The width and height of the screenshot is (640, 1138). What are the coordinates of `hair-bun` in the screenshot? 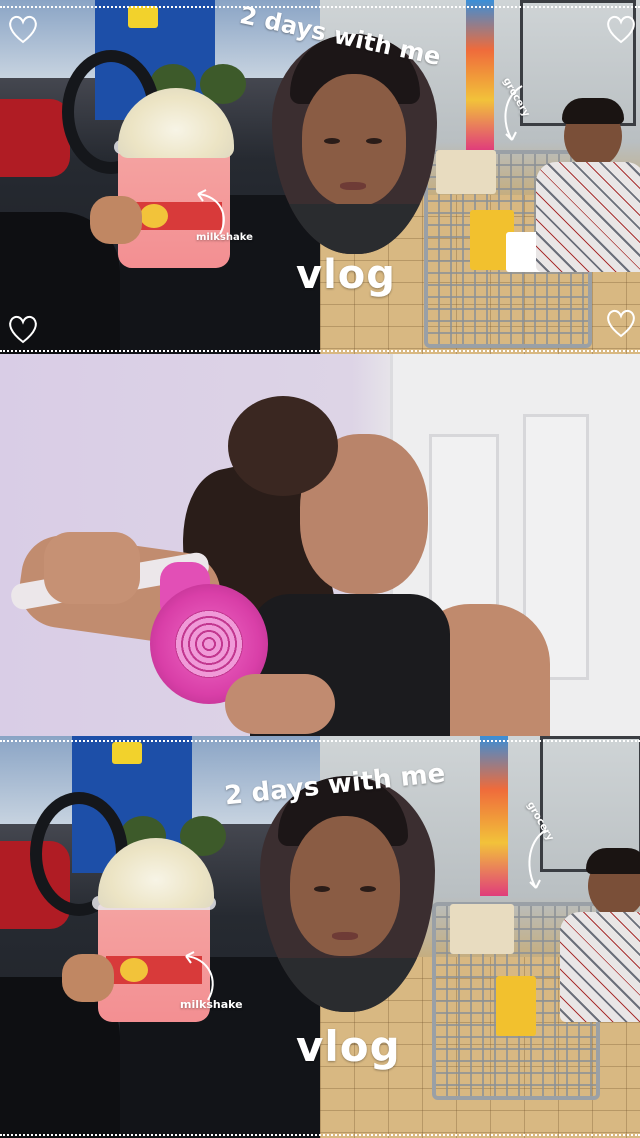 It's located at (283, 446).